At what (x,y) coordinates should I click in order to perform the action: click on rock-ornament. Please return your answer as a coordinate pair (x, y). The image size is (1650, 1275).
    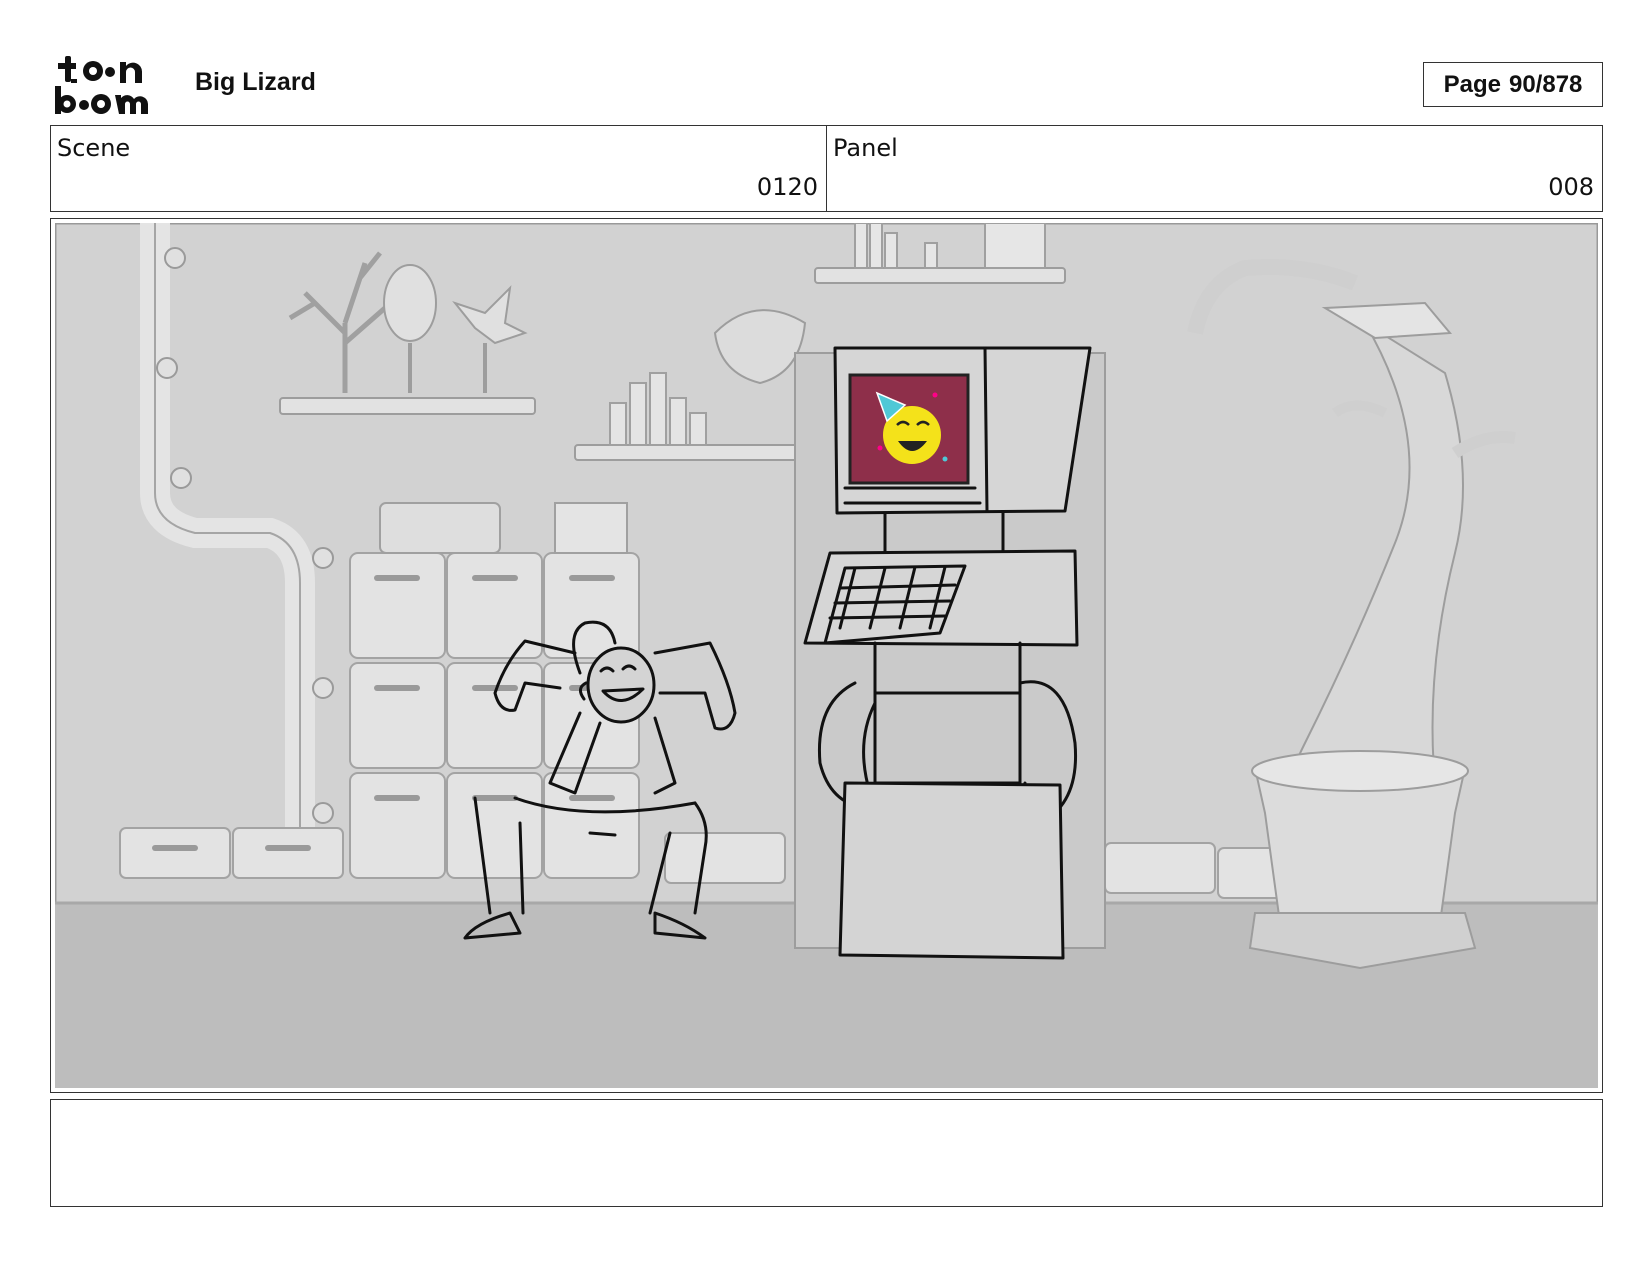
    Looking at the image, I should click on (410, 303).